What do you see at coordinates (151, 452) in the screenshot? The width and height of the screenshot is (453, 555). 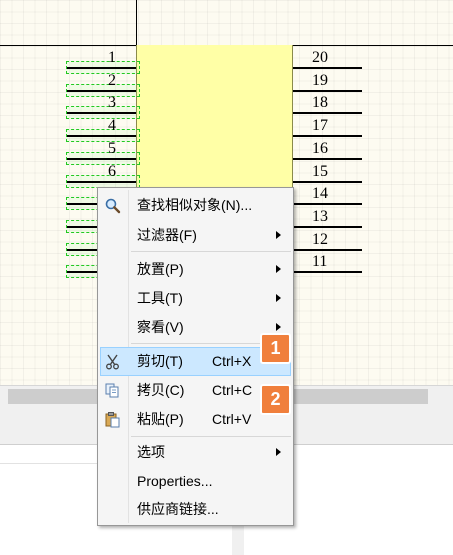 I see `menu-item-label: 选项` at bounding box center [151, 452].